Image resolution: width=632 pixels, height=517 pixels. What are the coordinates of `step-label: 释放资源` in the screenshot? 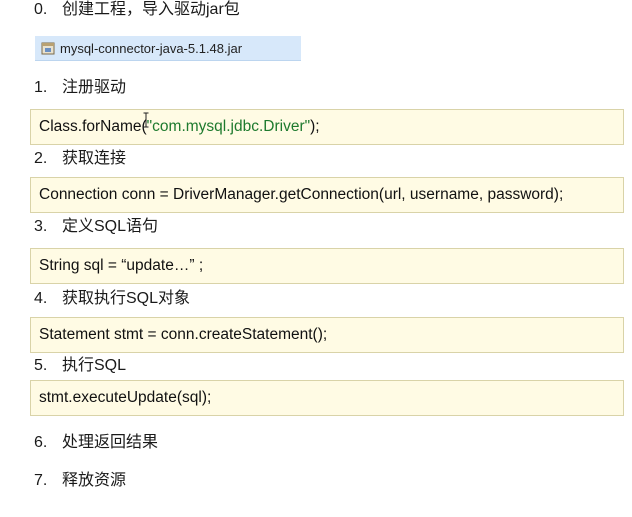 It's located at (94, 480).